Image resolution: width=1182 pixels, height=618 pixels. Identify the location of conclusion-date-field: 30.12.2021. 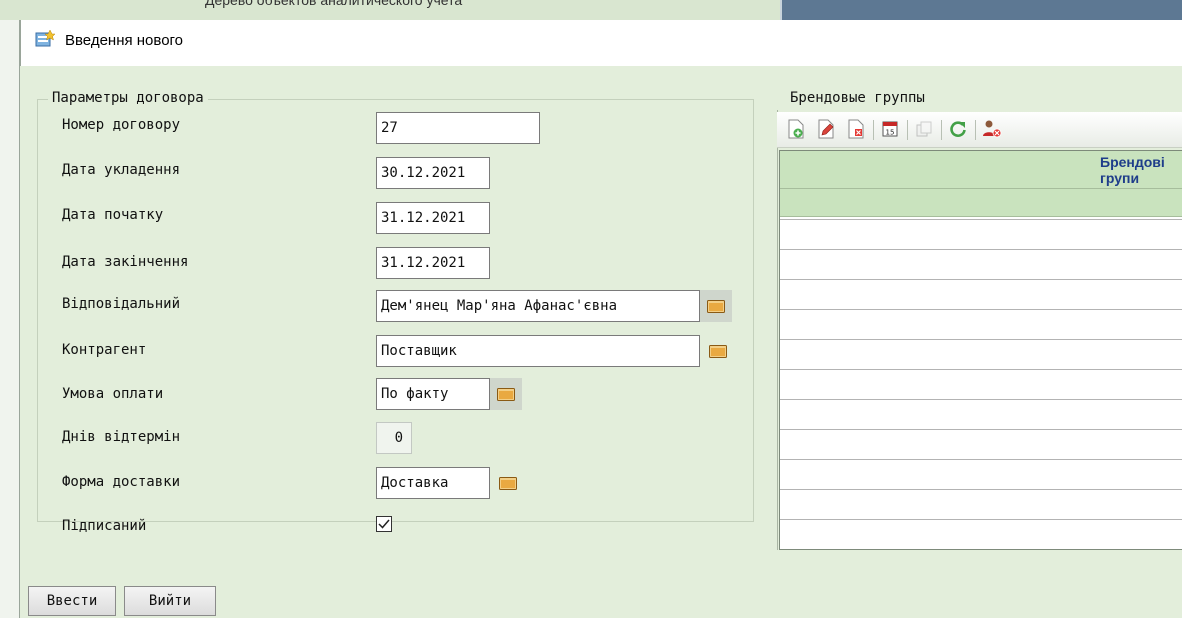
(433, 173).